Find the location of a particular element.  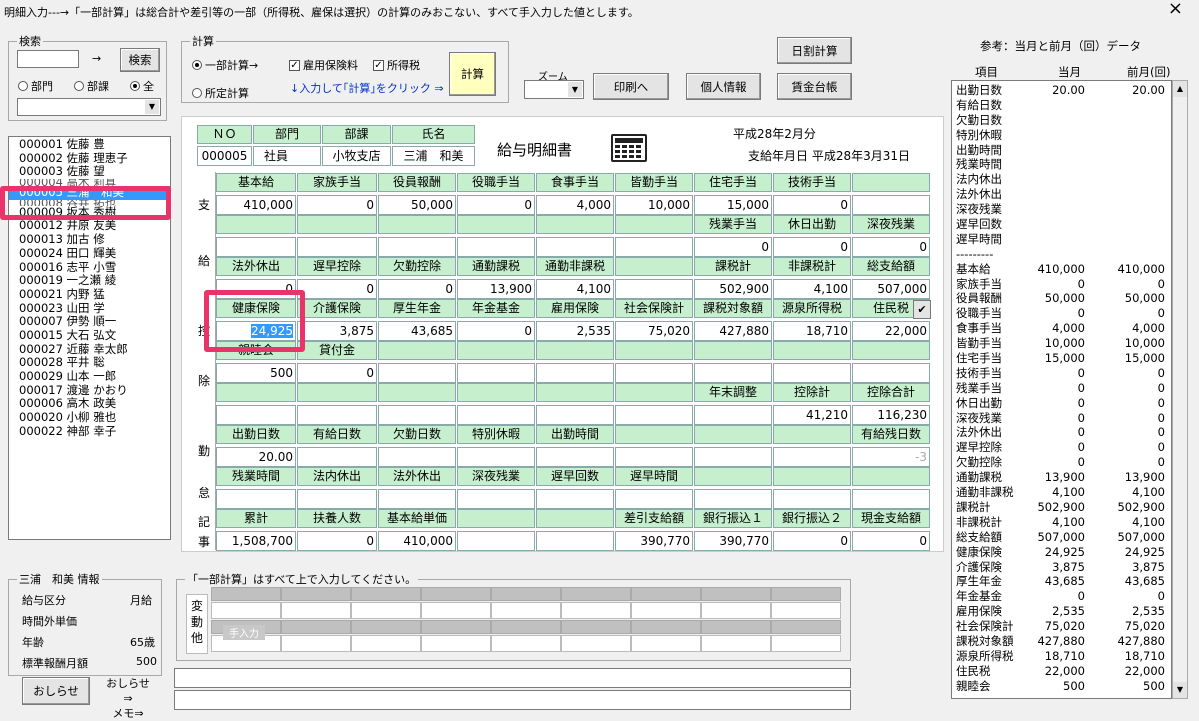

ded-val2-cell: 500 is located at coordinates (256, 373).